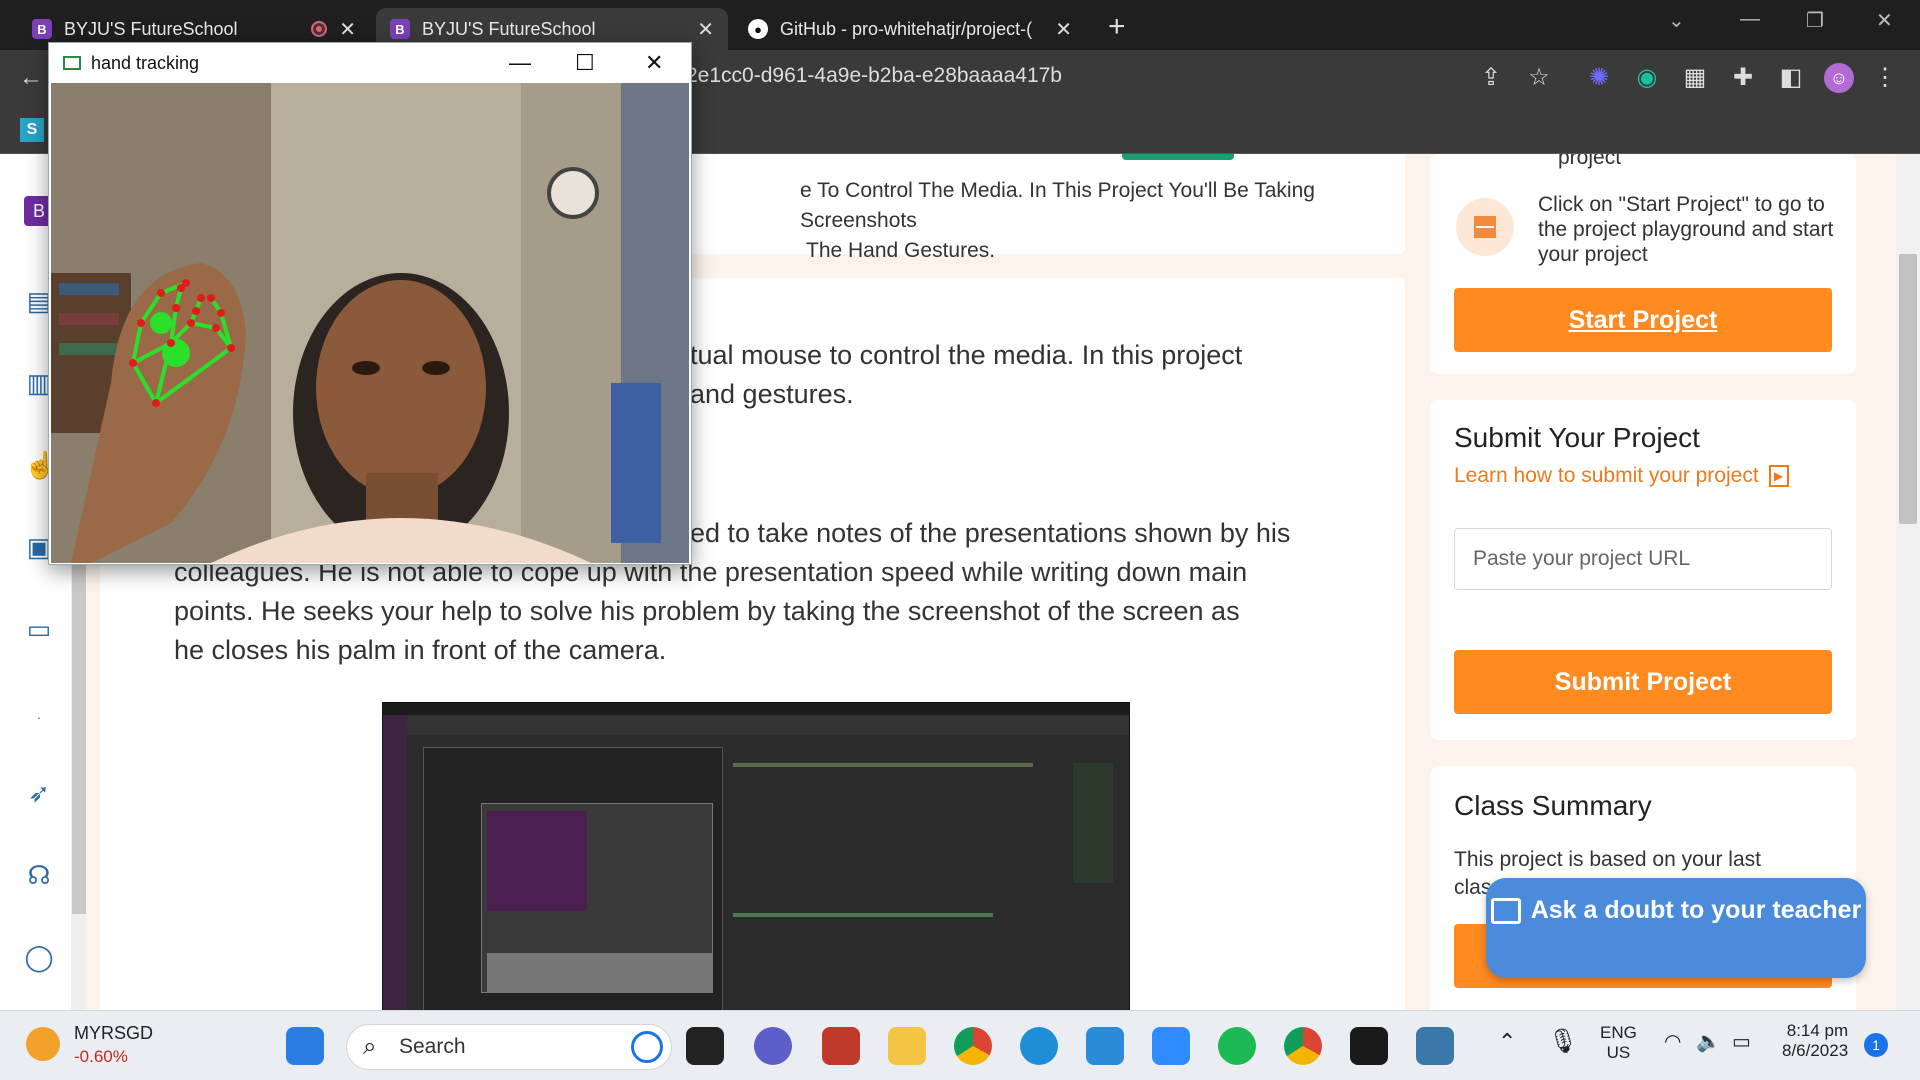 The width and height of the screenshot is (1920, 1080). I want to click on share-icon: ⇪, so click(1491, 78).